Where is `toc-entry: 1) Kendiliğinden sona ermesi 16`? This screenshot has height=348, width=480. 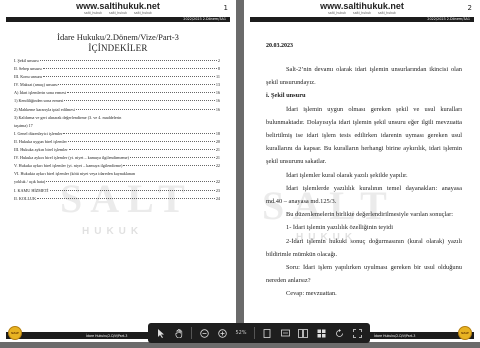
toc-entry: 1) Kendiliğinden sona ermesi 16 is located at coordinates (117, 102).